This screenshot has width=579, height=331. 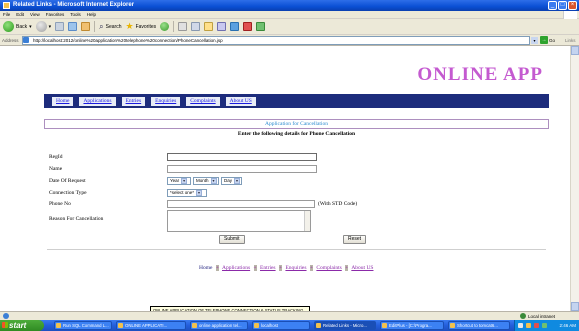 I want to click on menu-help: Help, so click(x=91, y=14).